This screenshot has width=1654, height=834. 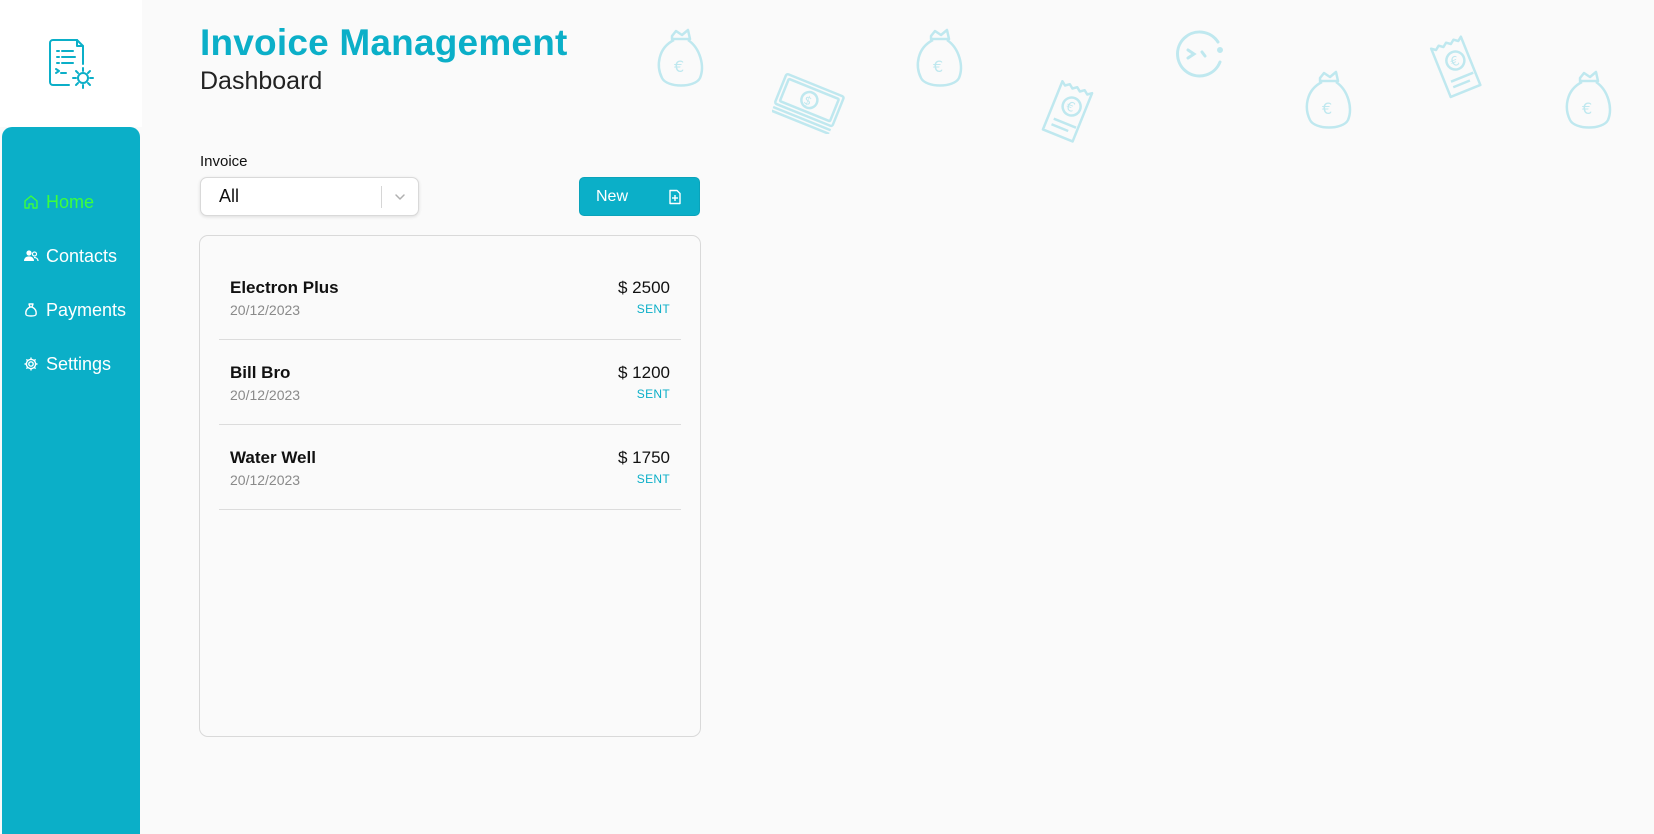 What do you see at coordinates (79, 363) in the screenshot?
I see `sidebar-item-label: Settings` at bounding box center [79, 363].